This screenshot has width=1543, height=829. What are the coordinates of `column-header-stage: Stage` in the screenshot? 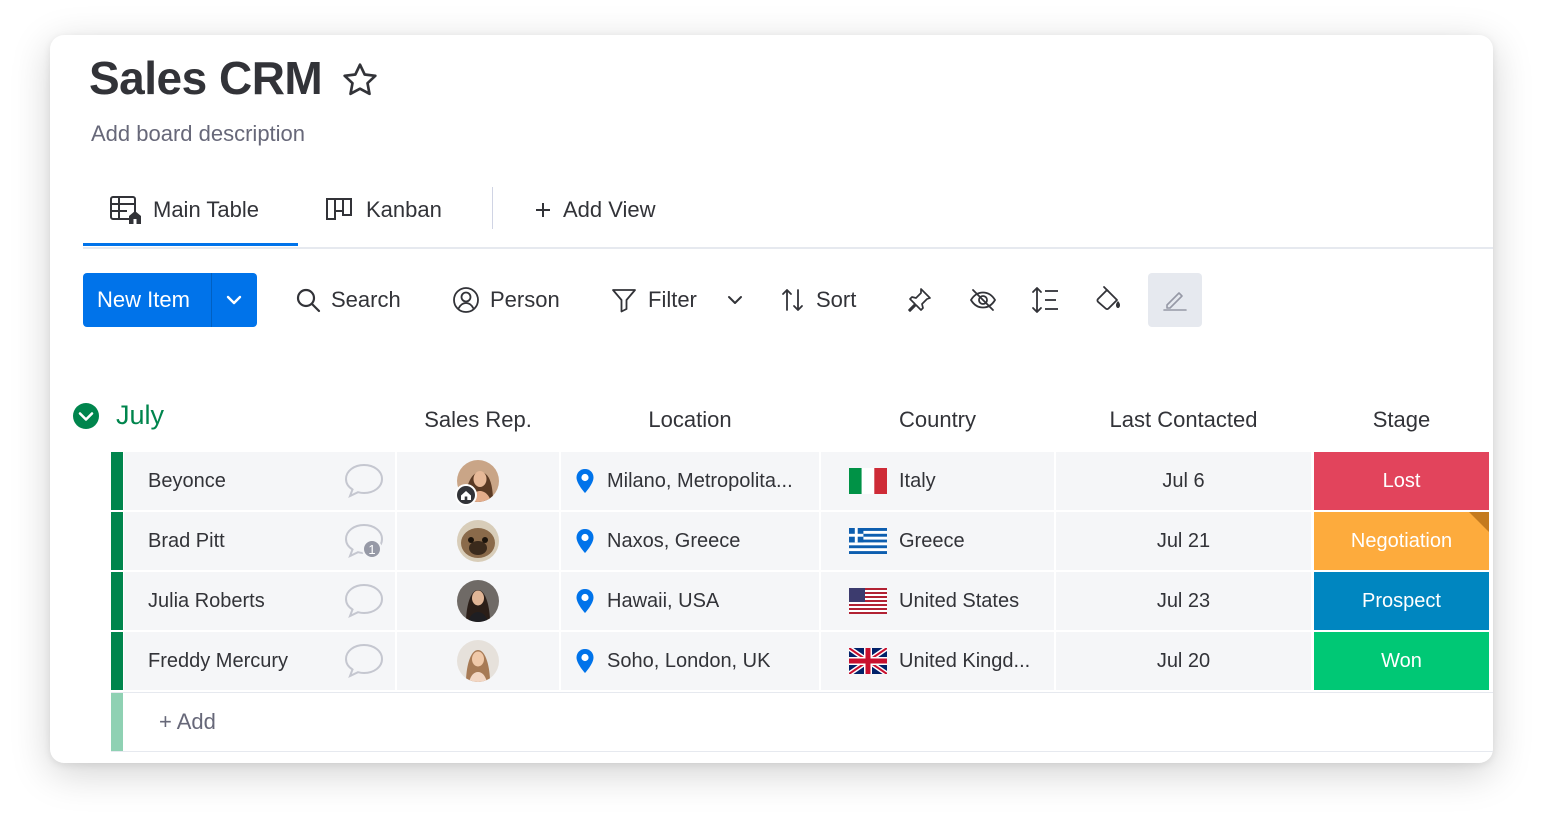 It's located at (1401, 420).